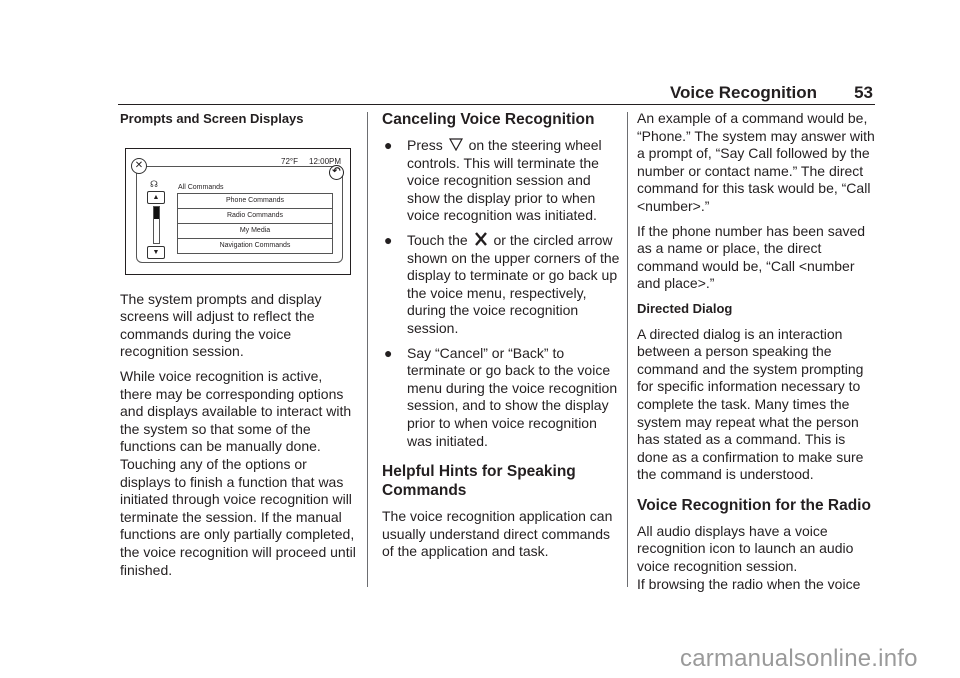  I want to click on figure-scrollbar, so click(156, 224).